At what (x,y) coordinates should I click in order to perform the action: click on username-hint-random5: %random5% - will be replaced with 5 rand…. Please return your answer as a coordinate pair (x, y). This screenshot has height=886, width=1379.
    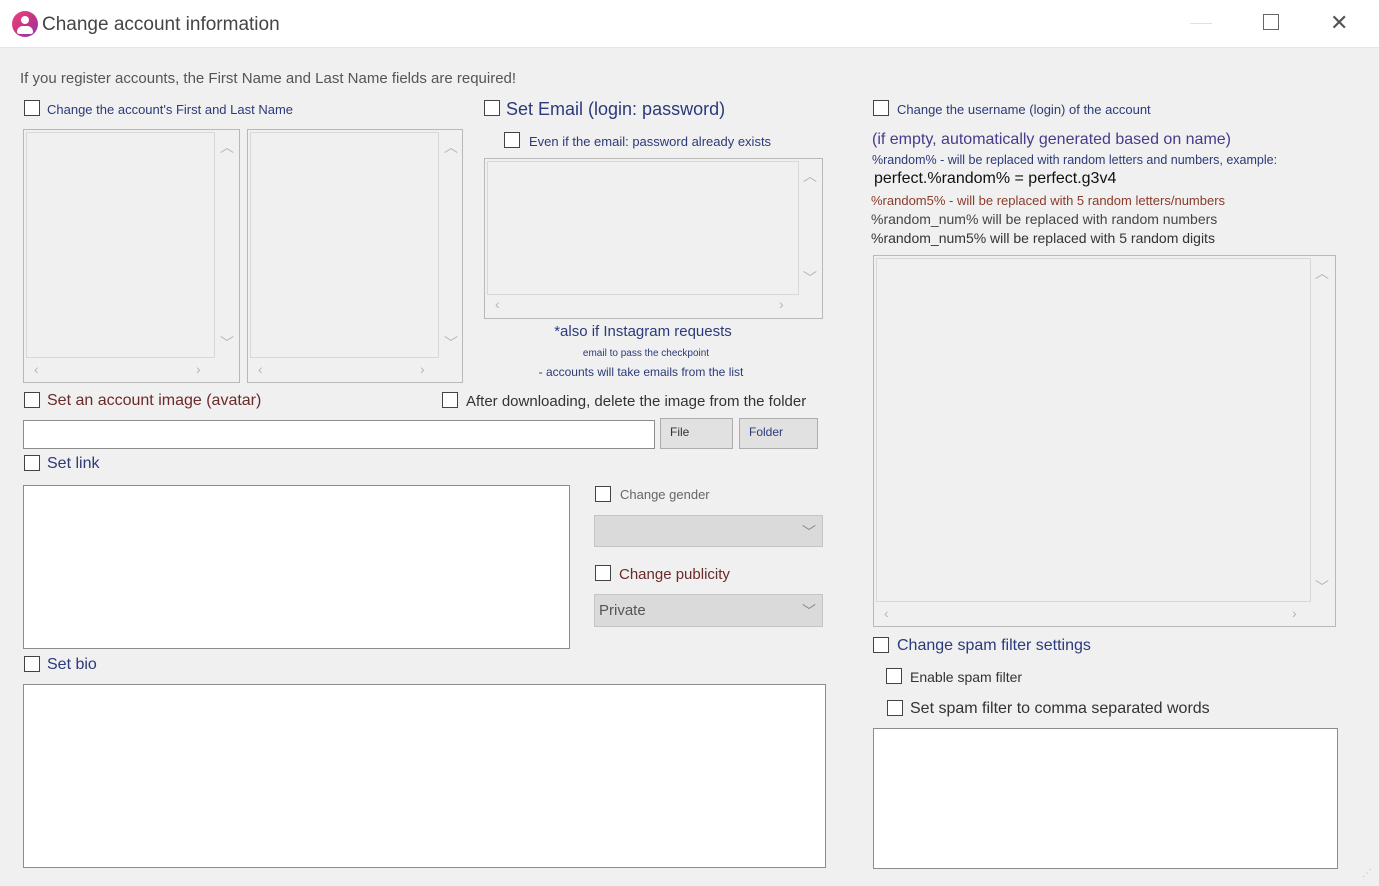
    Looking at the image, I should click on (1048, 200).